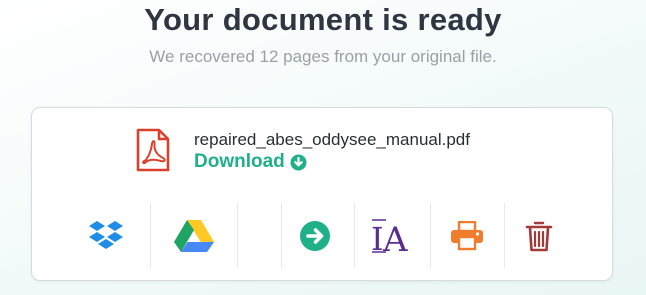  I want to click on dropbox-icon, so click(106, 235).